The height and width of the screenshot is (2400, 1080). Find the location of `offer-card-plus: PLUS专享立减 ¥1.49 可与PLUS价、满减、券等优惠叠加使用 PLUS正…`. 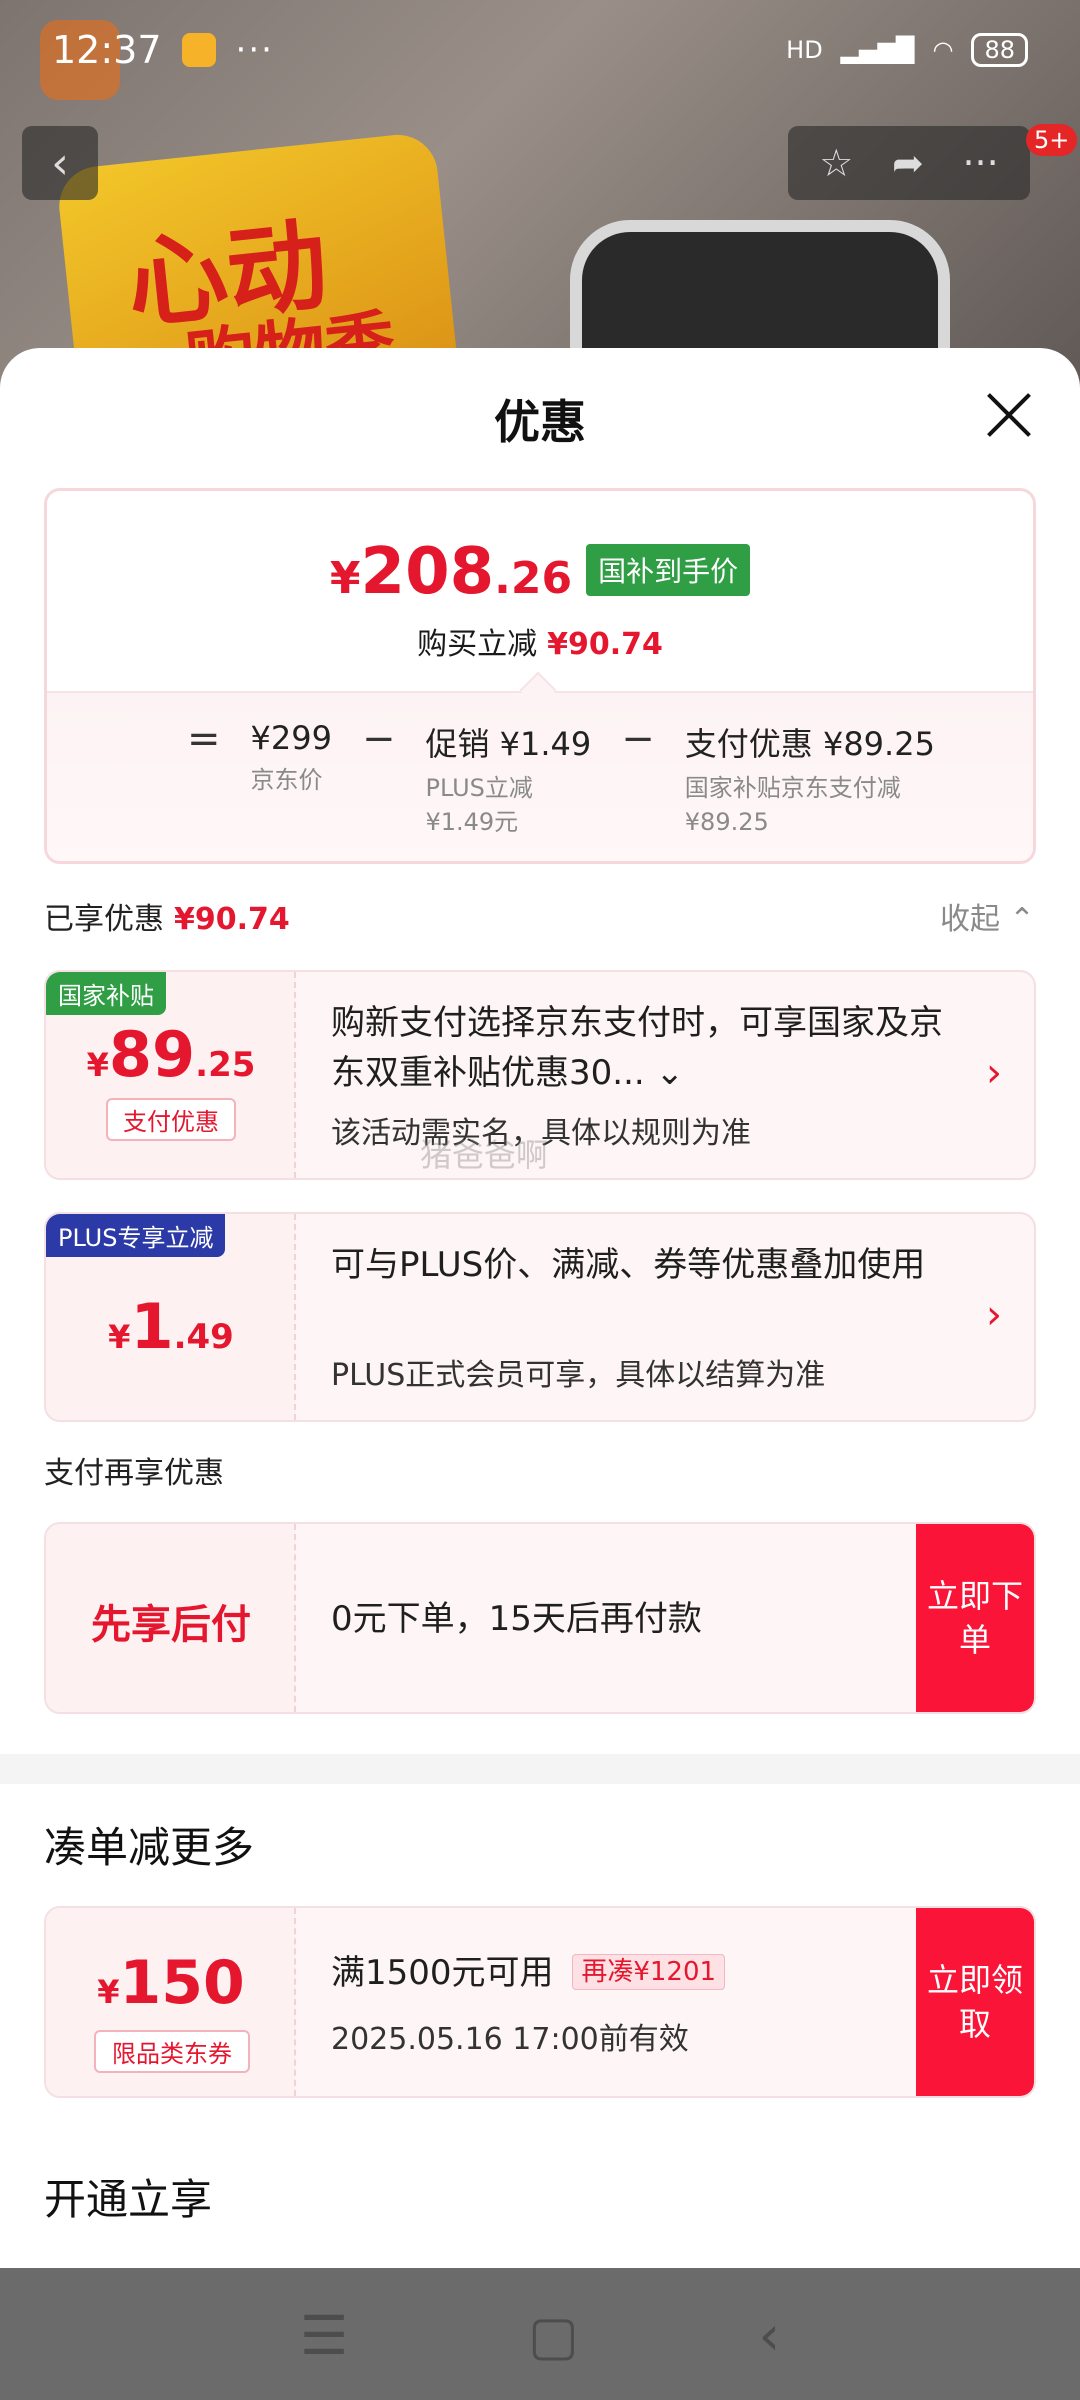

offer-card-plus: PLUS专享立减 ¥1.49 可与PLUS价、满减、券等优惠叠加使用 PLUS正… is located at coordinates (540, 1317).